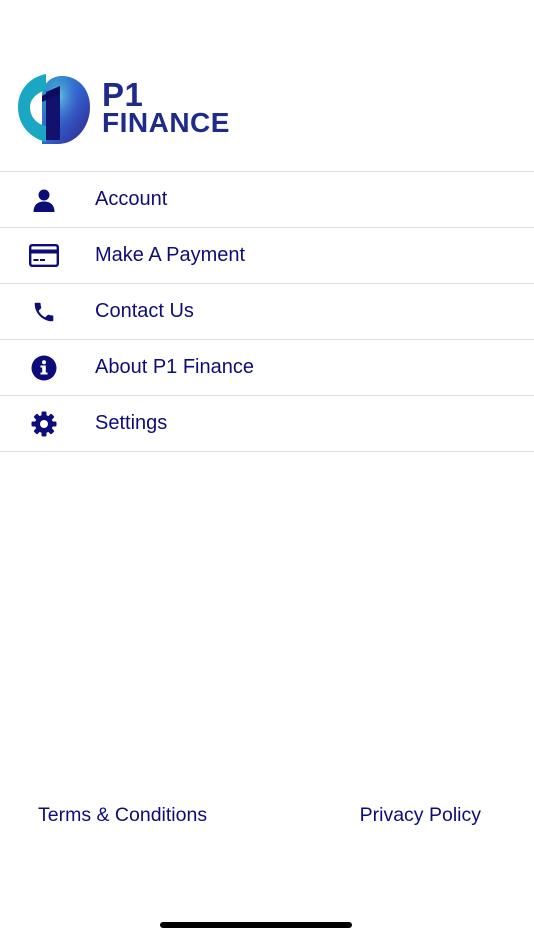 The height and width of the screenshot is (950, 534). What do you see at coordinates (174, 367) in the screenshot?
I see `menu-item-label: About P1 Finance` at bounding box center [174, 367].